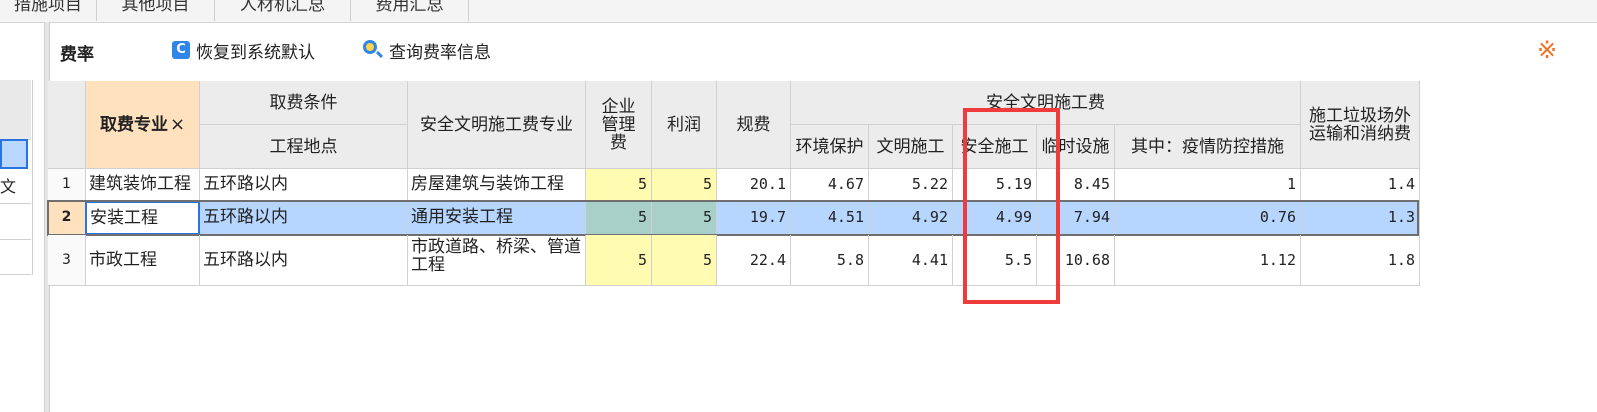  I want to click on row-number: 2, so click(67, 218).